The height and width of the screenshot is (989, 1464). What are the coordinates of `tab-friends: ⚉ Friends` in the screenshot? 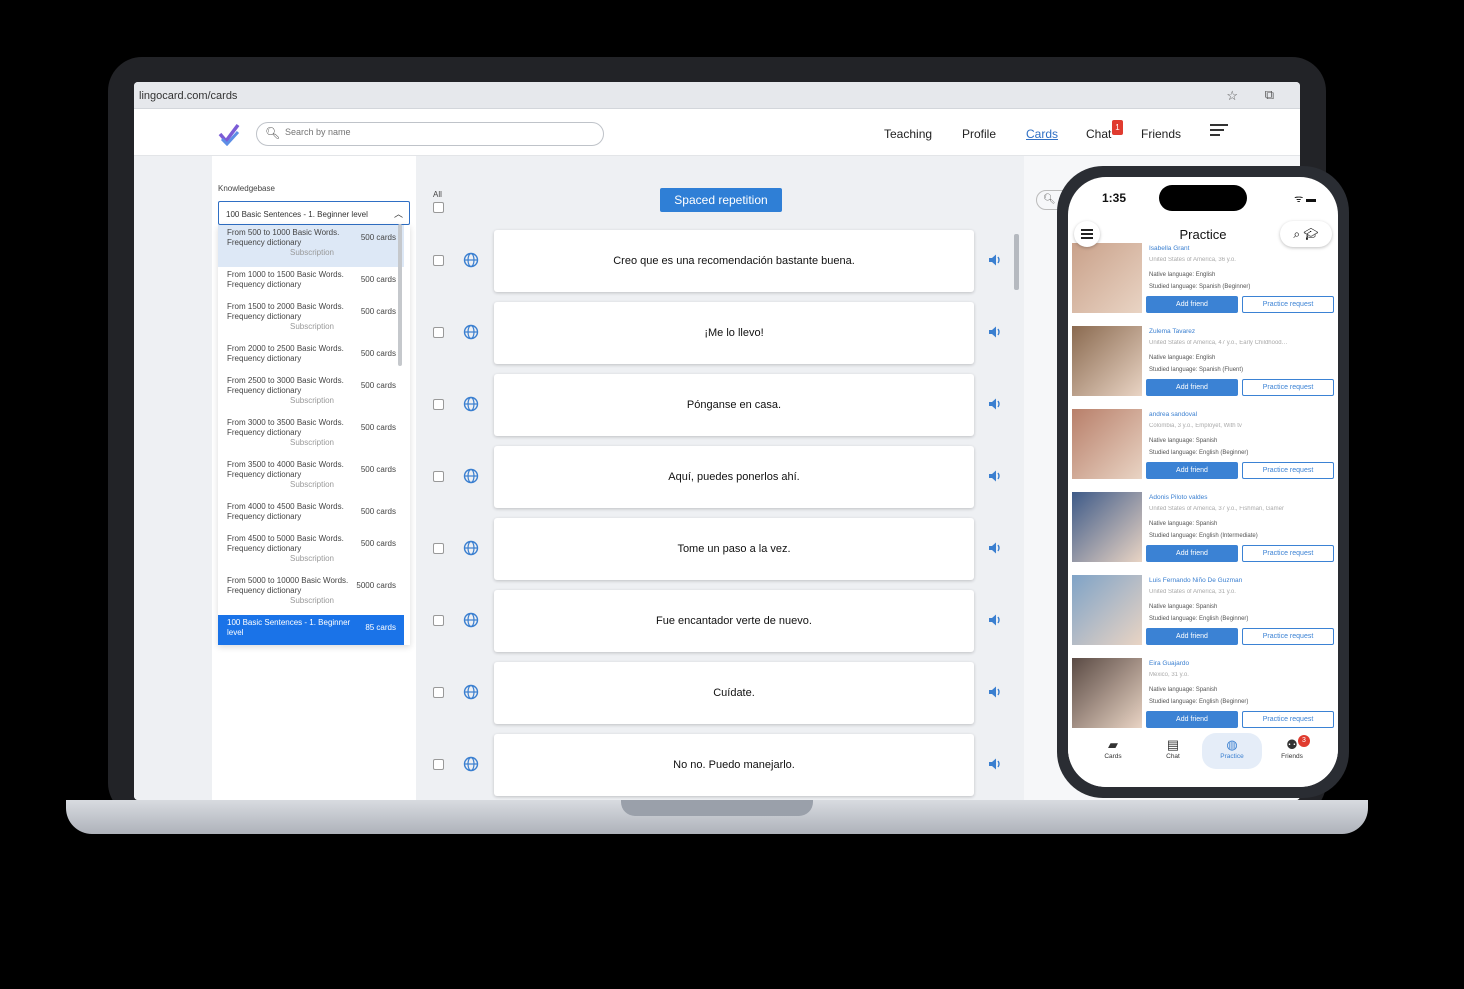 It's located at (1292, 748).